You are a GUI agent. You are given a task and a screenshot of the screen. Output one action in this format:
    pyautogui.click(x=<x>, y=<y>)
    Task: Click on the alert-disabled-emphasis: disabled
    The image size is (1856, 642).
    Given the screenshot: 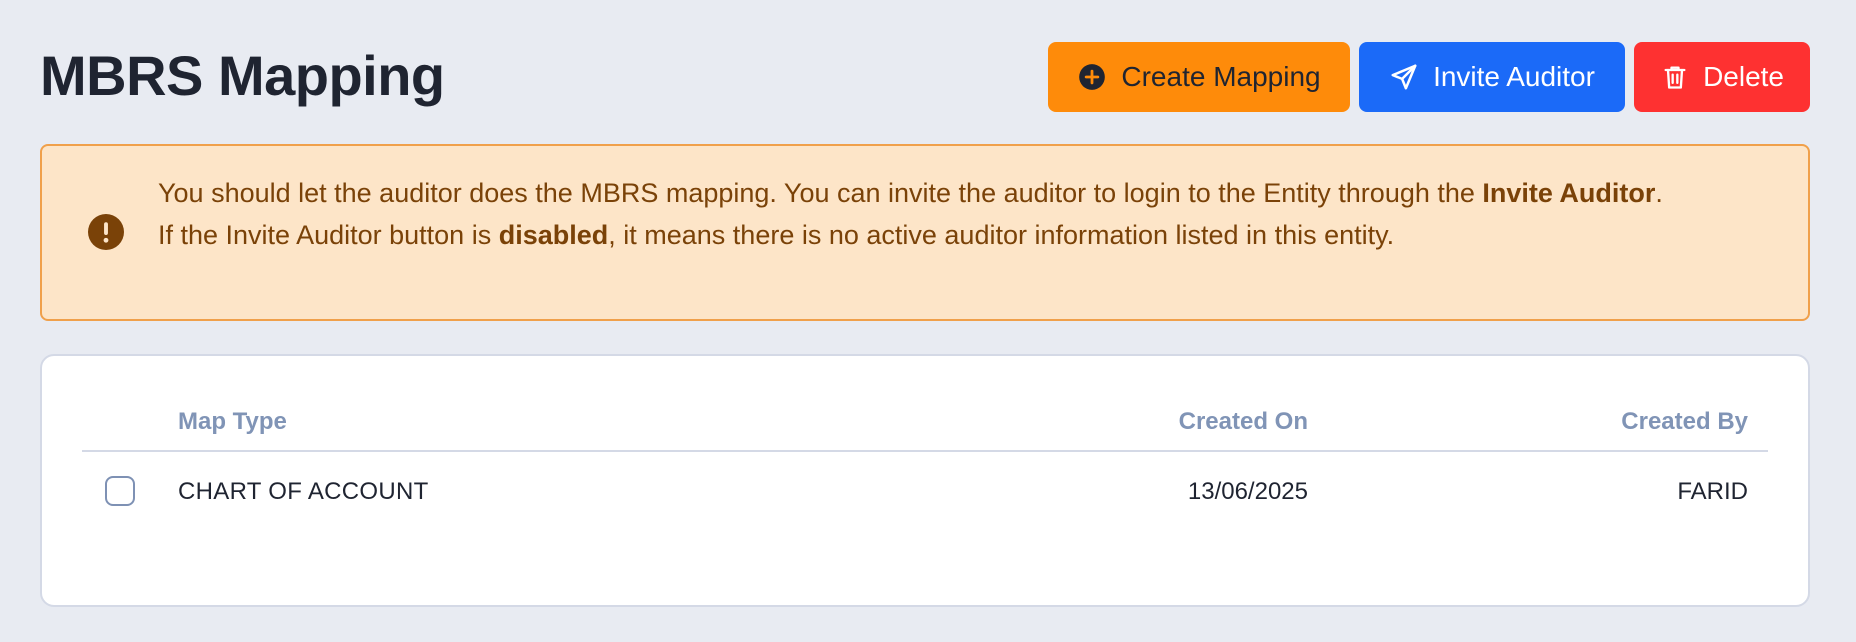 What is the action you would take?
    pyautogui.click(x=553, y=235)
    